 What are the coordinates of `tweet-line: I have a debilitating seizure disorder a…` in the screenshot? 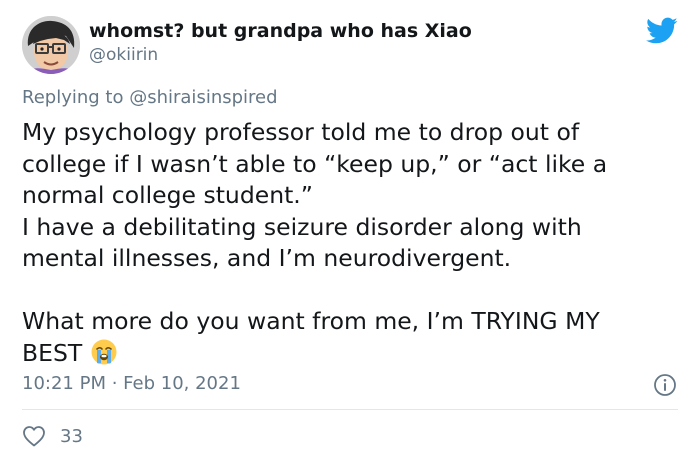 It's located at (302, 226).